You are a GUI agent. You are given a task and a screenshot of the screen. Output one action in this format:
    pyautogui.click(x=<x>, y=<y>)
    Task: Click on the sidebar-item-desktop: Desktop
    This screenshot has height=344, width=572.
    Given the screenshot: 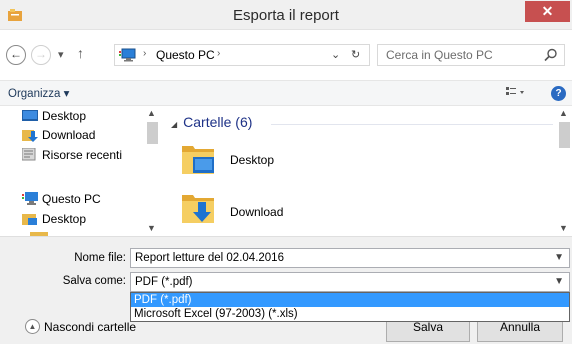 What is the action you would take?
    pyautogui.click(x=84, y=117)
    